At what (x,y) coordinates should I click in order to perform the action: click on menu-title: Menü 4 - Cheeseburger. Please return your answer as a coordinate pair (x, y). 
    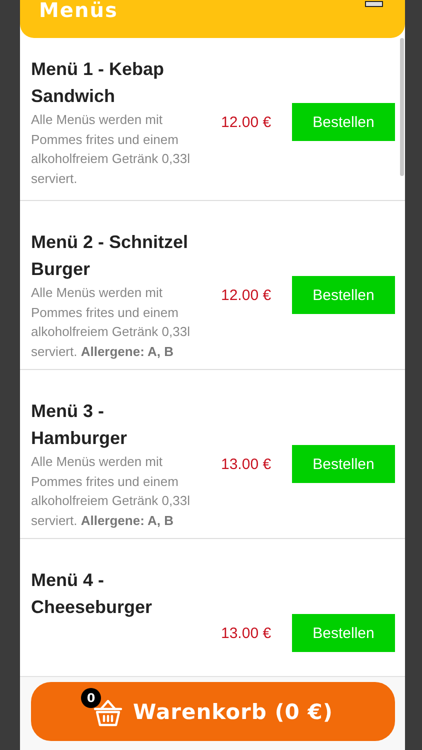
    Looking at the image, I should click on (92, 594).